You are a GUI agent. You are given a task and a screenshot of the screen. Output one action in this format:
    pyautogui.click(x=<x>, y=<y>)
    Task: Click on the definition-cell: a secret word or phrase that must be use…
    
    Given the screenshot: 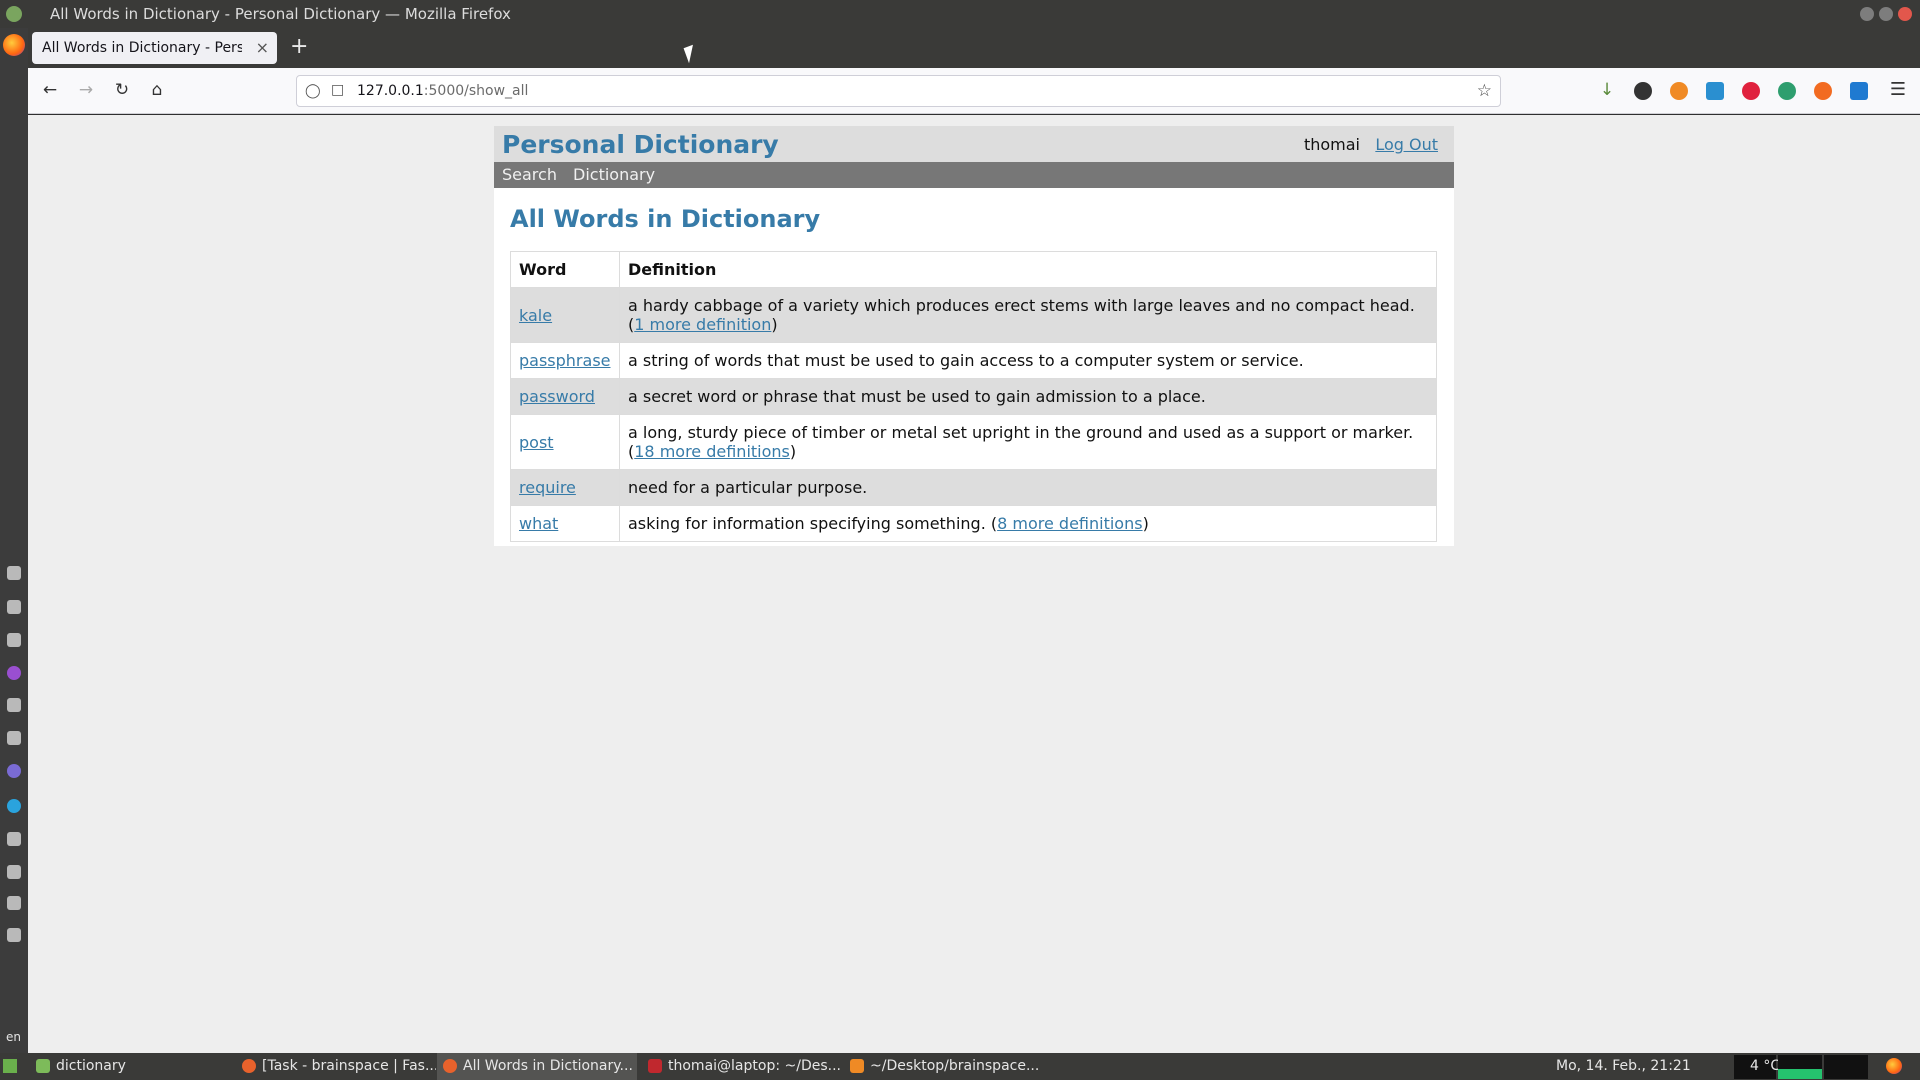 What is the action you would take?
    pyautogui.click(x=1028, y=396)
    